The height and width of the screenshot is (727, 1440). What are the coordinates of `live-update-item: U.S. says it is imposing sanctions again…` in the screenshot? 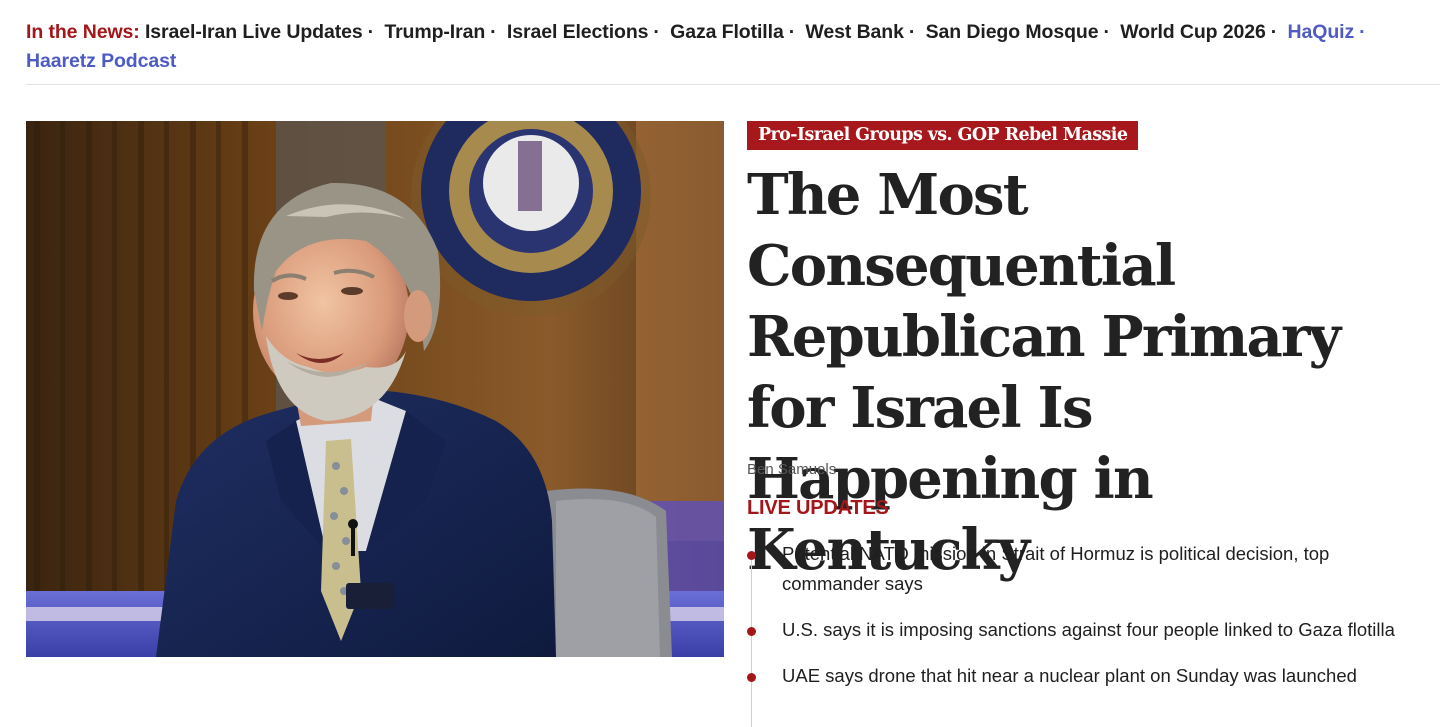 It's located at (1082, 630).